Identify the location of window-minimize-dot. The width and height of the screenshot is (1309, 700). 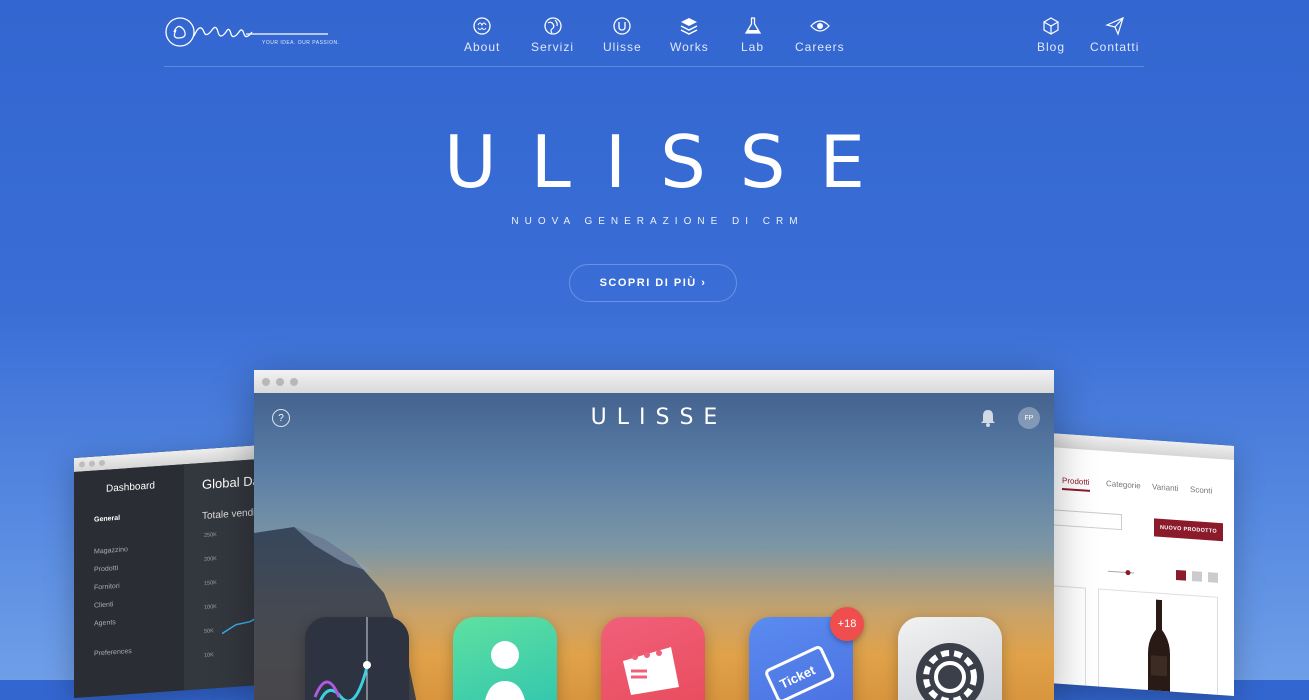
(280, 381).